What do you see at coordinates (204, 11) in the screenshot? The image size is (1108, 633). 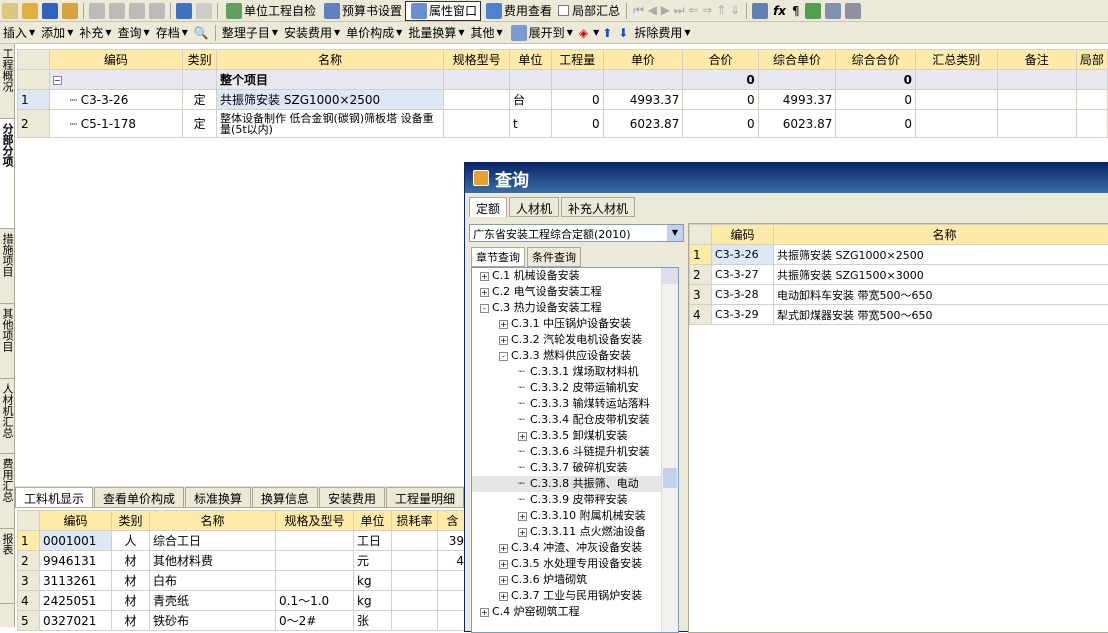 I see `redo-icon` at bounding box center [204, 11].